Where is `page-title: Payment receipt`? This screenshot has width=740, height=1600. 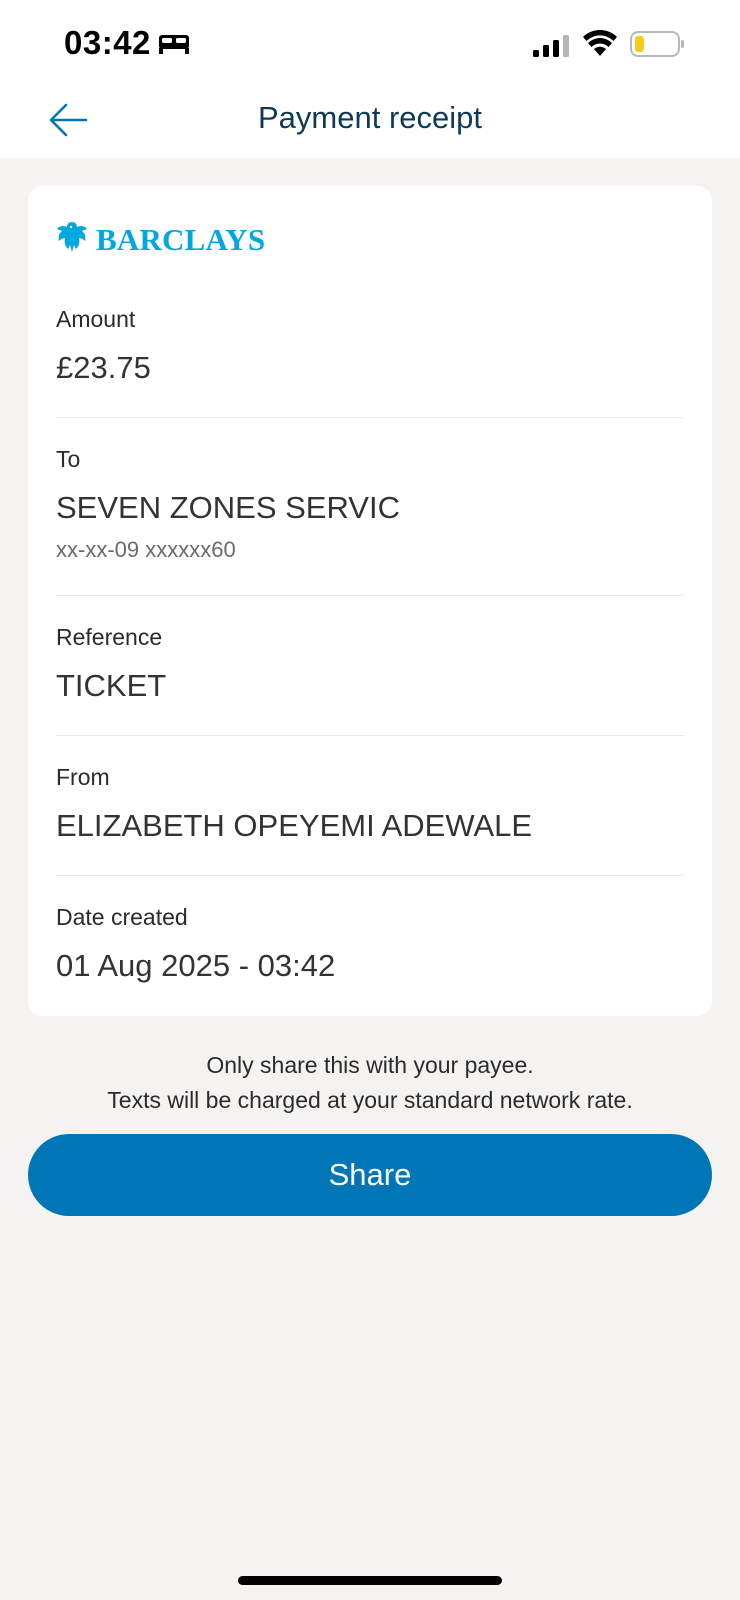
page-title: Payment receipt is located at coordinates (370, 117).